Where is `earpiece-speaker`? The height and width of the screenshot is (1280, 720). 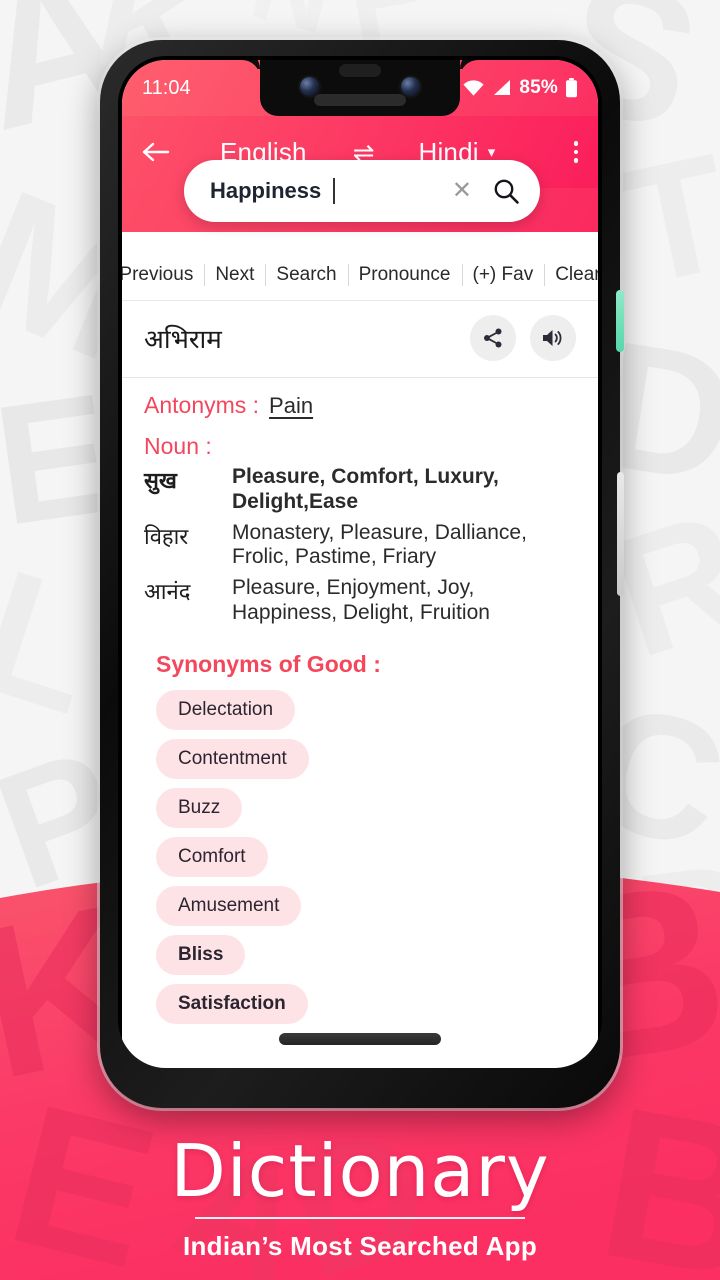
earpiece-speaker is located at coordinates (360, 100).